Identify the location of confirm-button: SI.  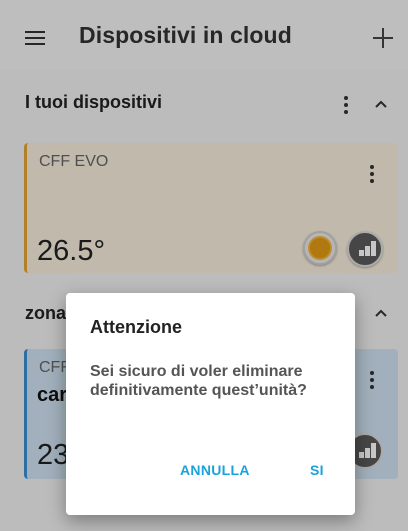
(317, 470).